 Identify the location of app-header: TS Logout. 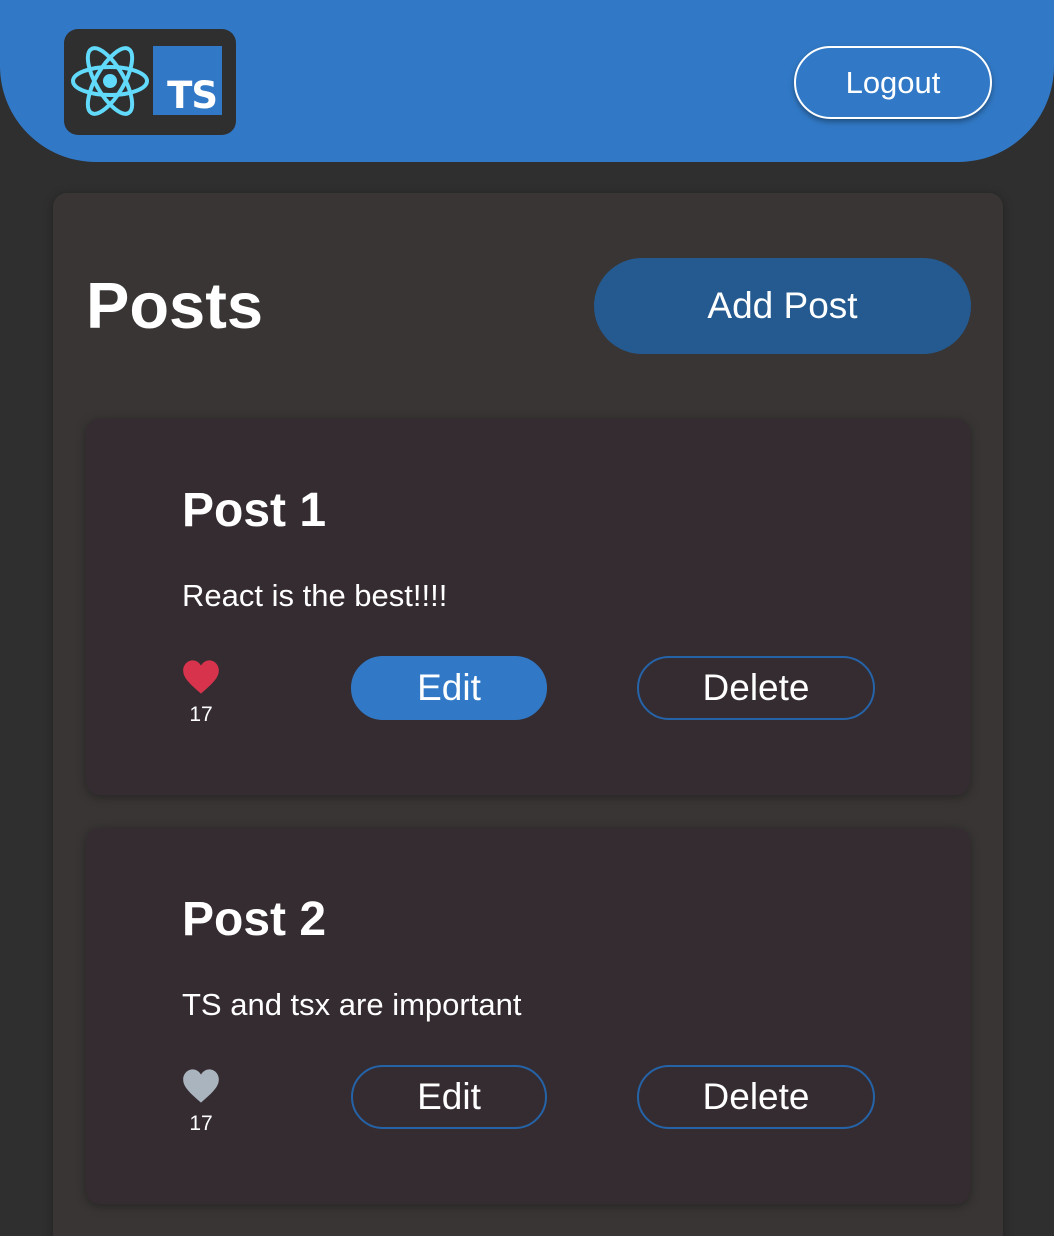
(527, 81).